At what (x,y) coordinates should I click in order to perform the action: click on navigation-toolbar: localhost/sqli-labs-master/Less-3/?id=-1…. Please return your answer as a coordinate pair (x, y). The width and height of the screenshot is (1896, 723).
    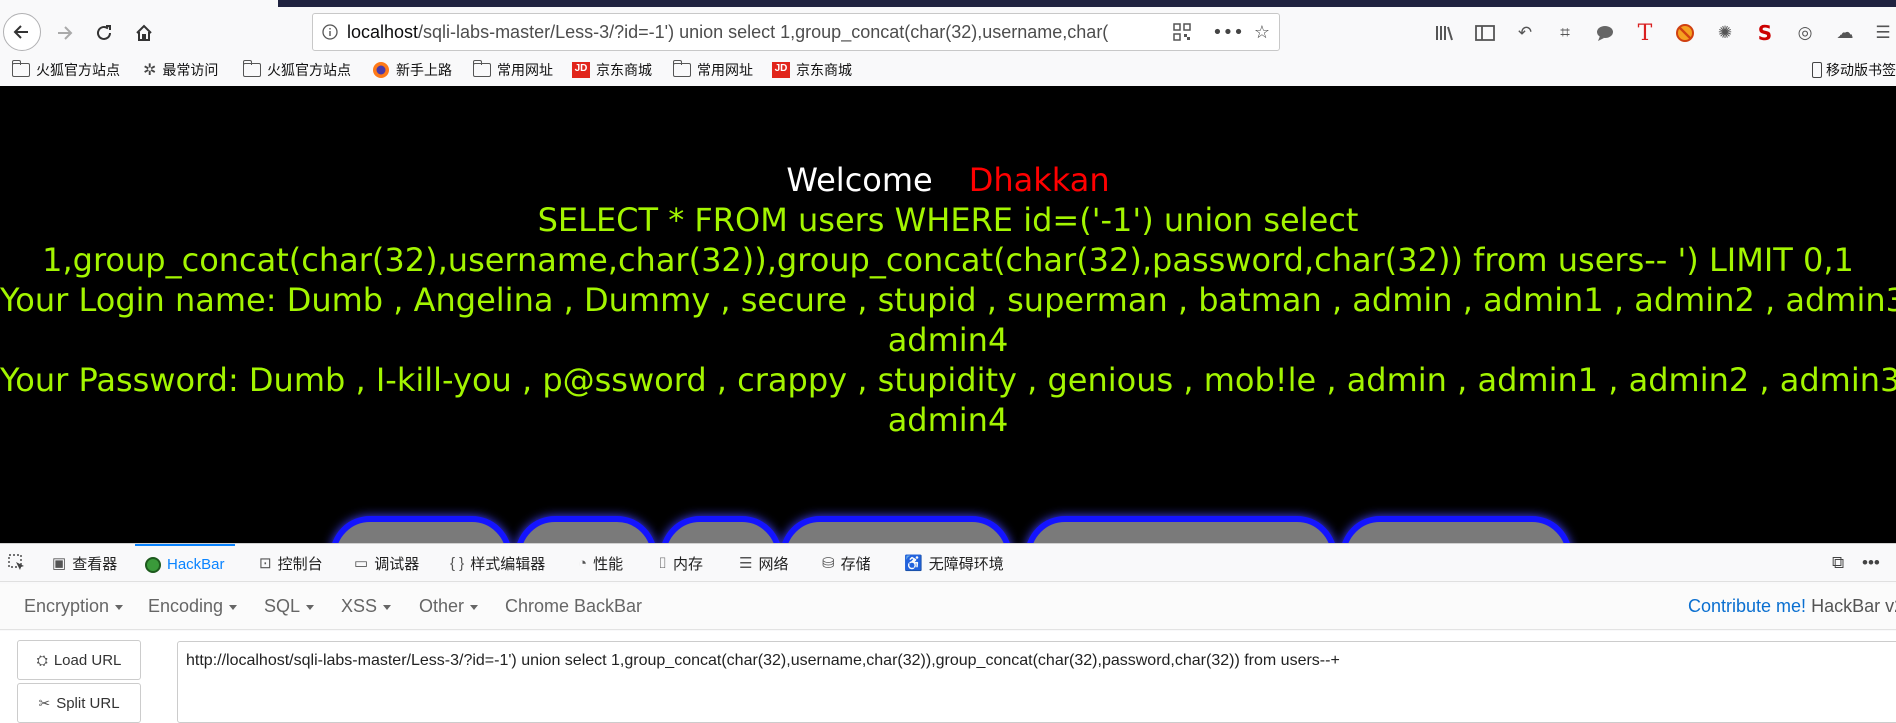
    Looking at the image, I should click on (948, 25).